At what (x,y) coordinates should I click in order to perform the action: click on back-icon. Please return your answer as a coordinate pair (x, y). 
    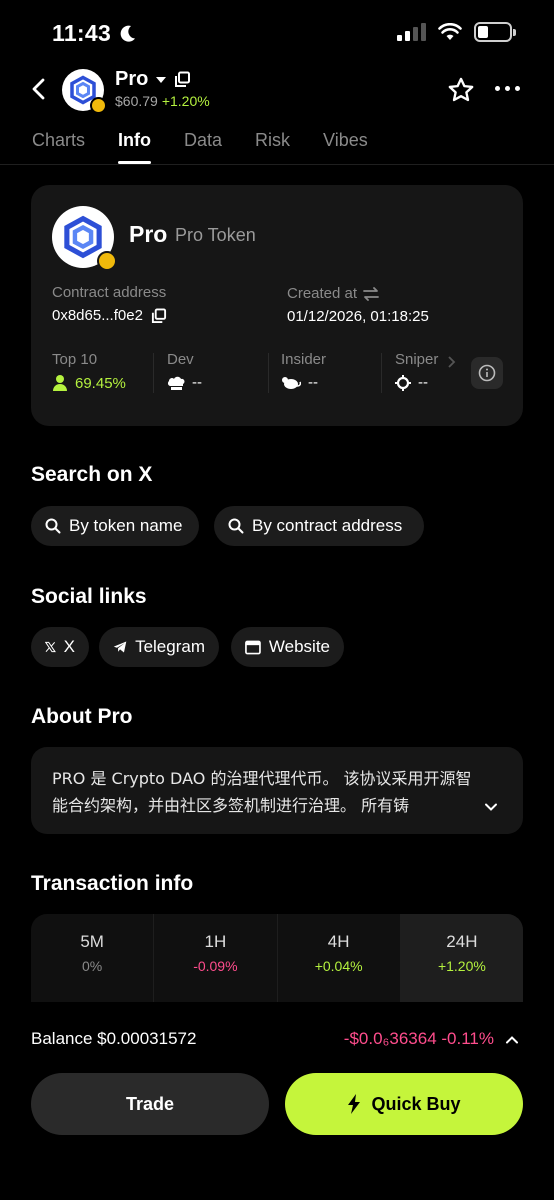
    Looking at the image, I should click on (40, 89).